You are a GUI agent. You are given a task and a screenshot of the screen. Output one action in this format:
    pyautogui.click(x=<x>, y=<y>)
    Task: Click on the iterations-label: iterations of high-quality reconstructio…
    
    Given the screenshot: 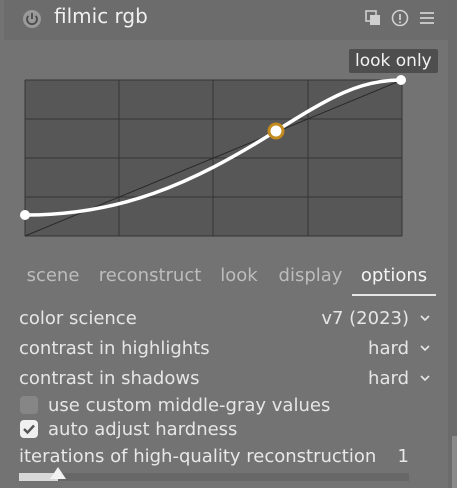 What is the action you would take?
    pyautogui.click(x=198, y=456)
    